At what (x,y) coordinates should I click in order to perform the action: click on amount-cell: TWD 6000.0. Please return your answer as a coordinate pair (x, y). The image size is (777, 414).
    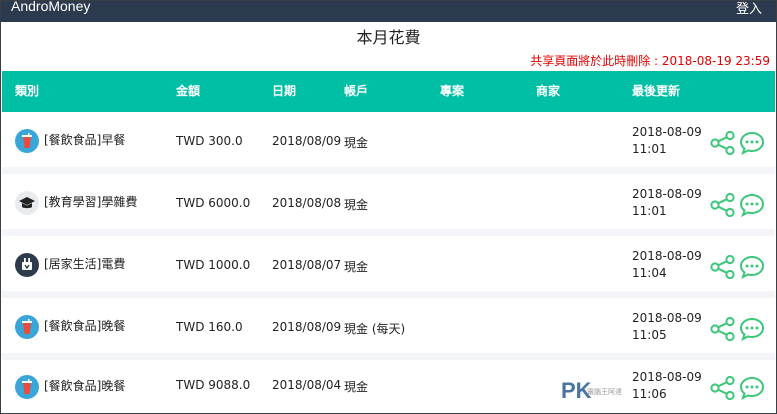
    Looking at the image, I should click on (213, 203).